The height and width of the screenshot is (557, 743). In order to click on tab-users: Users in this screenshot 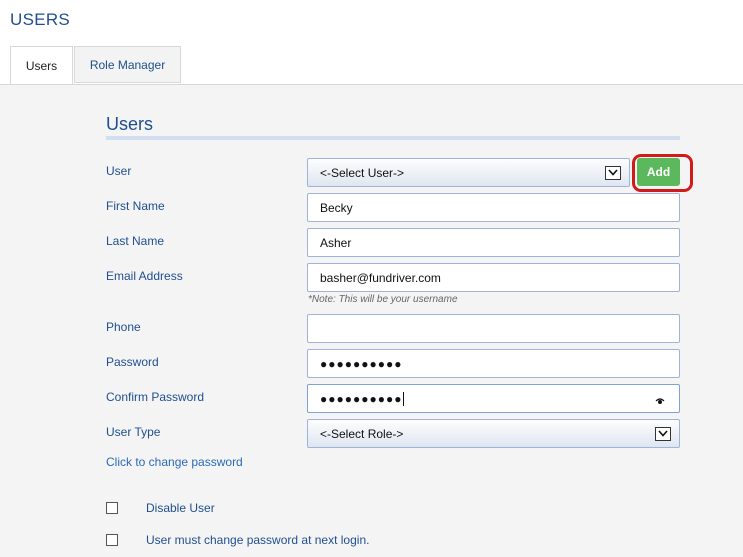, I will do `click(41, 65)`.